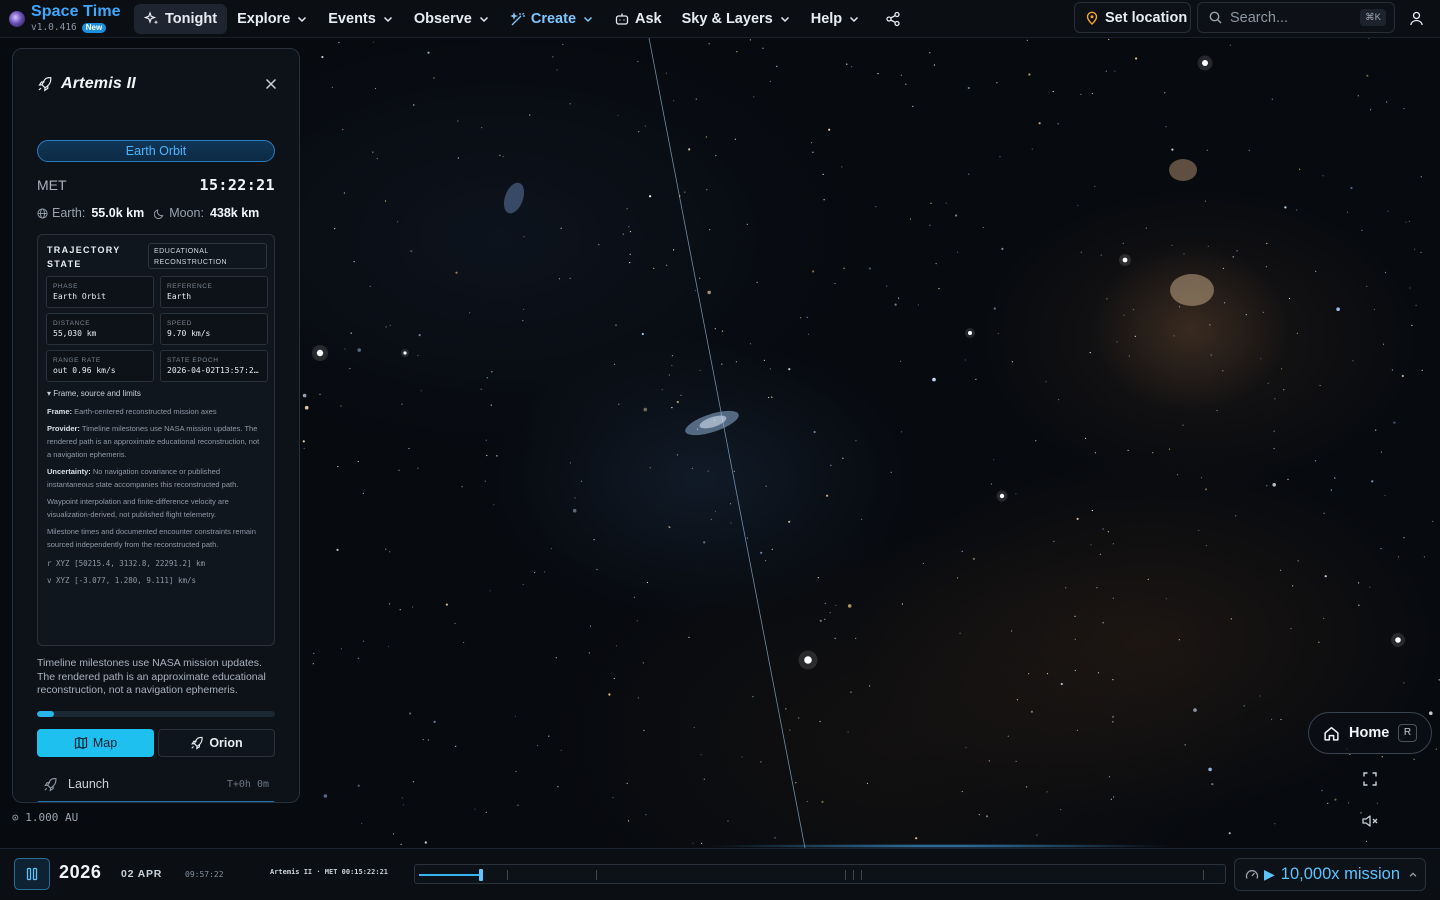 The image size is (1440, 900). What do you see at coordinates (156, 151) in the screenshot?
I see `phase-pill: Earth Orbit` at bounding box center [156, 151].